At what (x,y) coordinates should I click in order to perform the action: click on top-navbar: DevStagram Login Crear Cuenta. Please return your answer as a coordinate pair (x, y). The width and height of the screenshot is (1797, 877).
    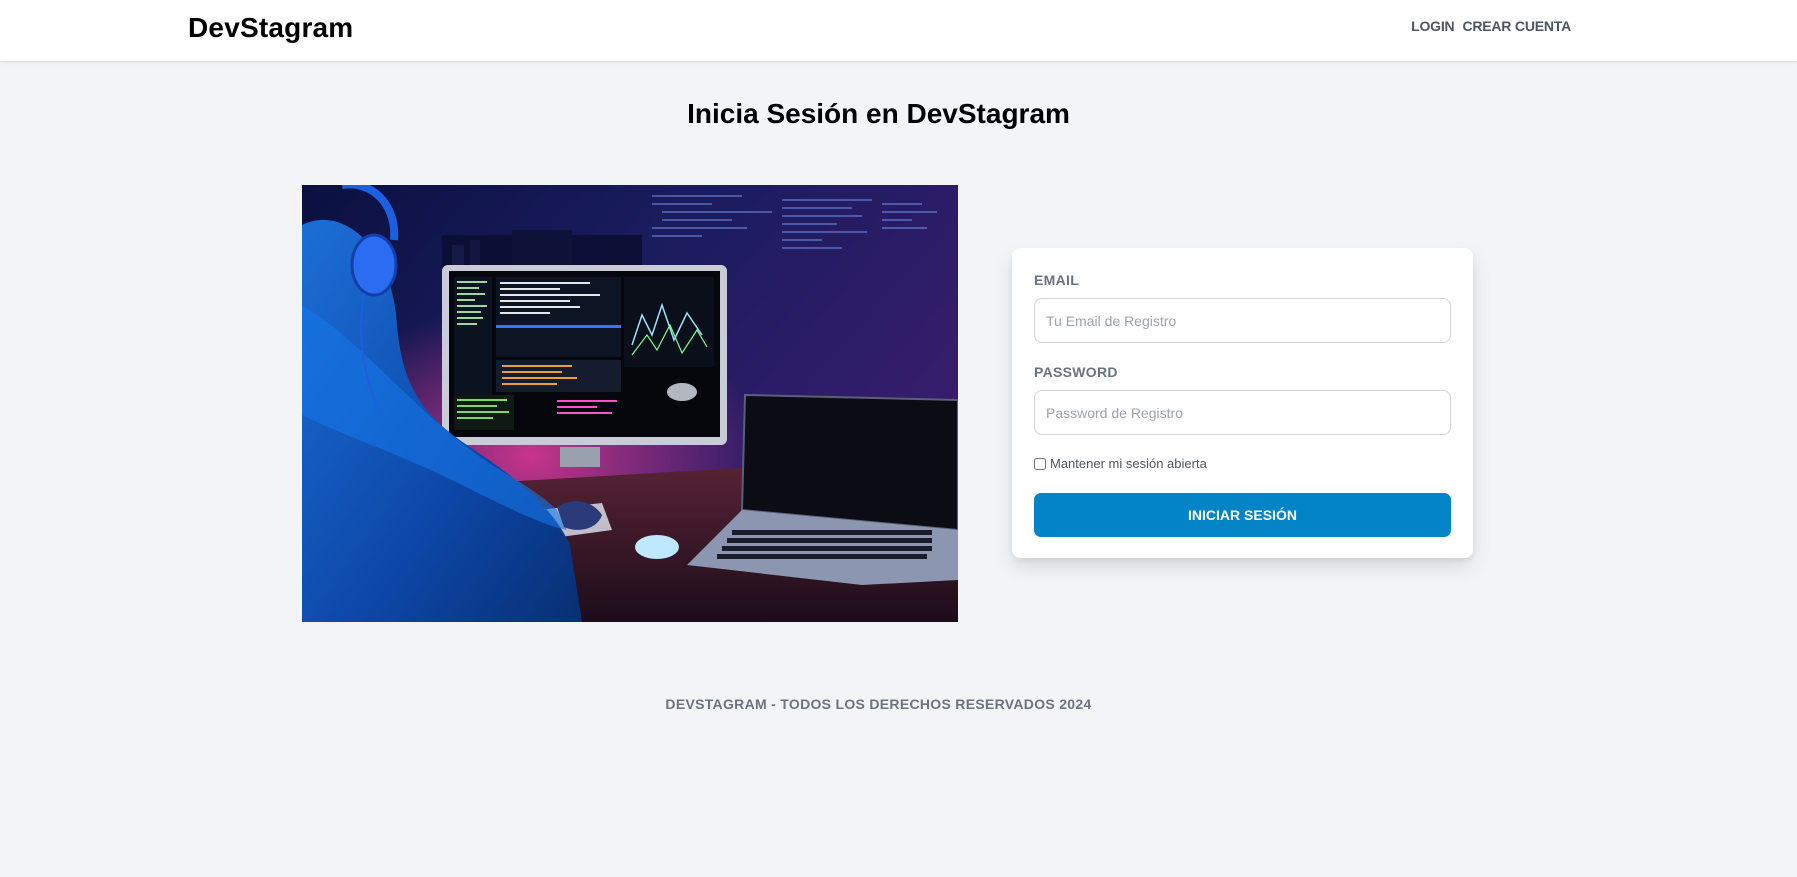
    Looking at the image, I should click on (898, 30).